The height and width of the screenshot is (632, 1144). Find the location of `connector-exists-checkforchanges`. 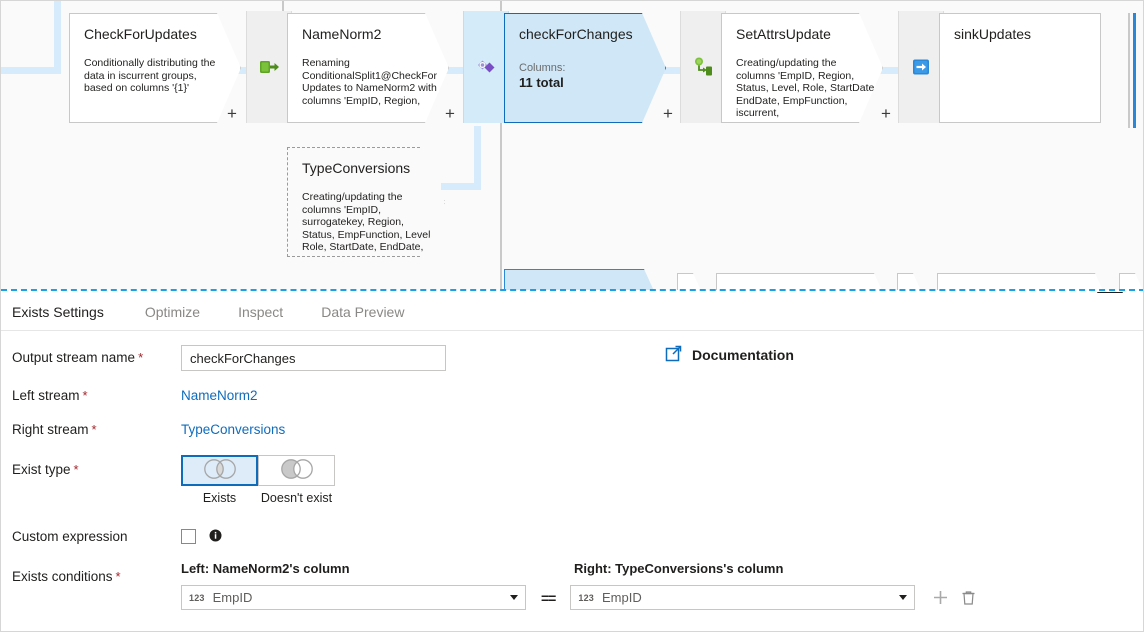

connector-exists-checkforchanges is located at coordinates (486, 67).